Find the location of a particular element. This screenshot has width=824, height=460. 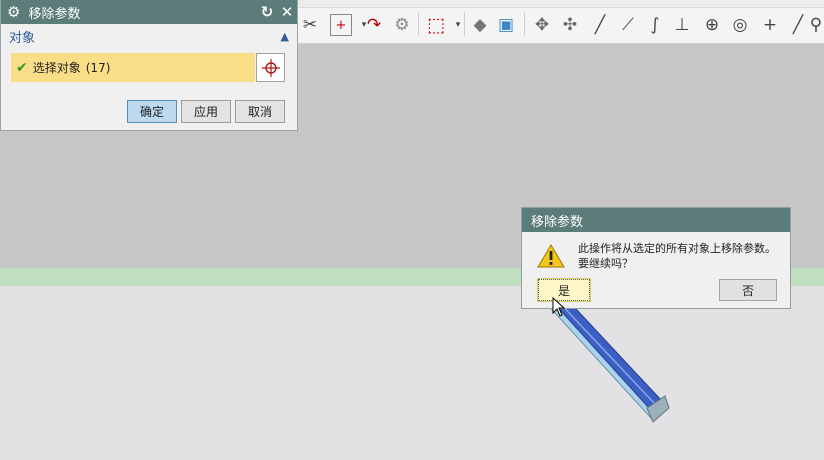

no-button: 否 is located at coordinates (748, 290).